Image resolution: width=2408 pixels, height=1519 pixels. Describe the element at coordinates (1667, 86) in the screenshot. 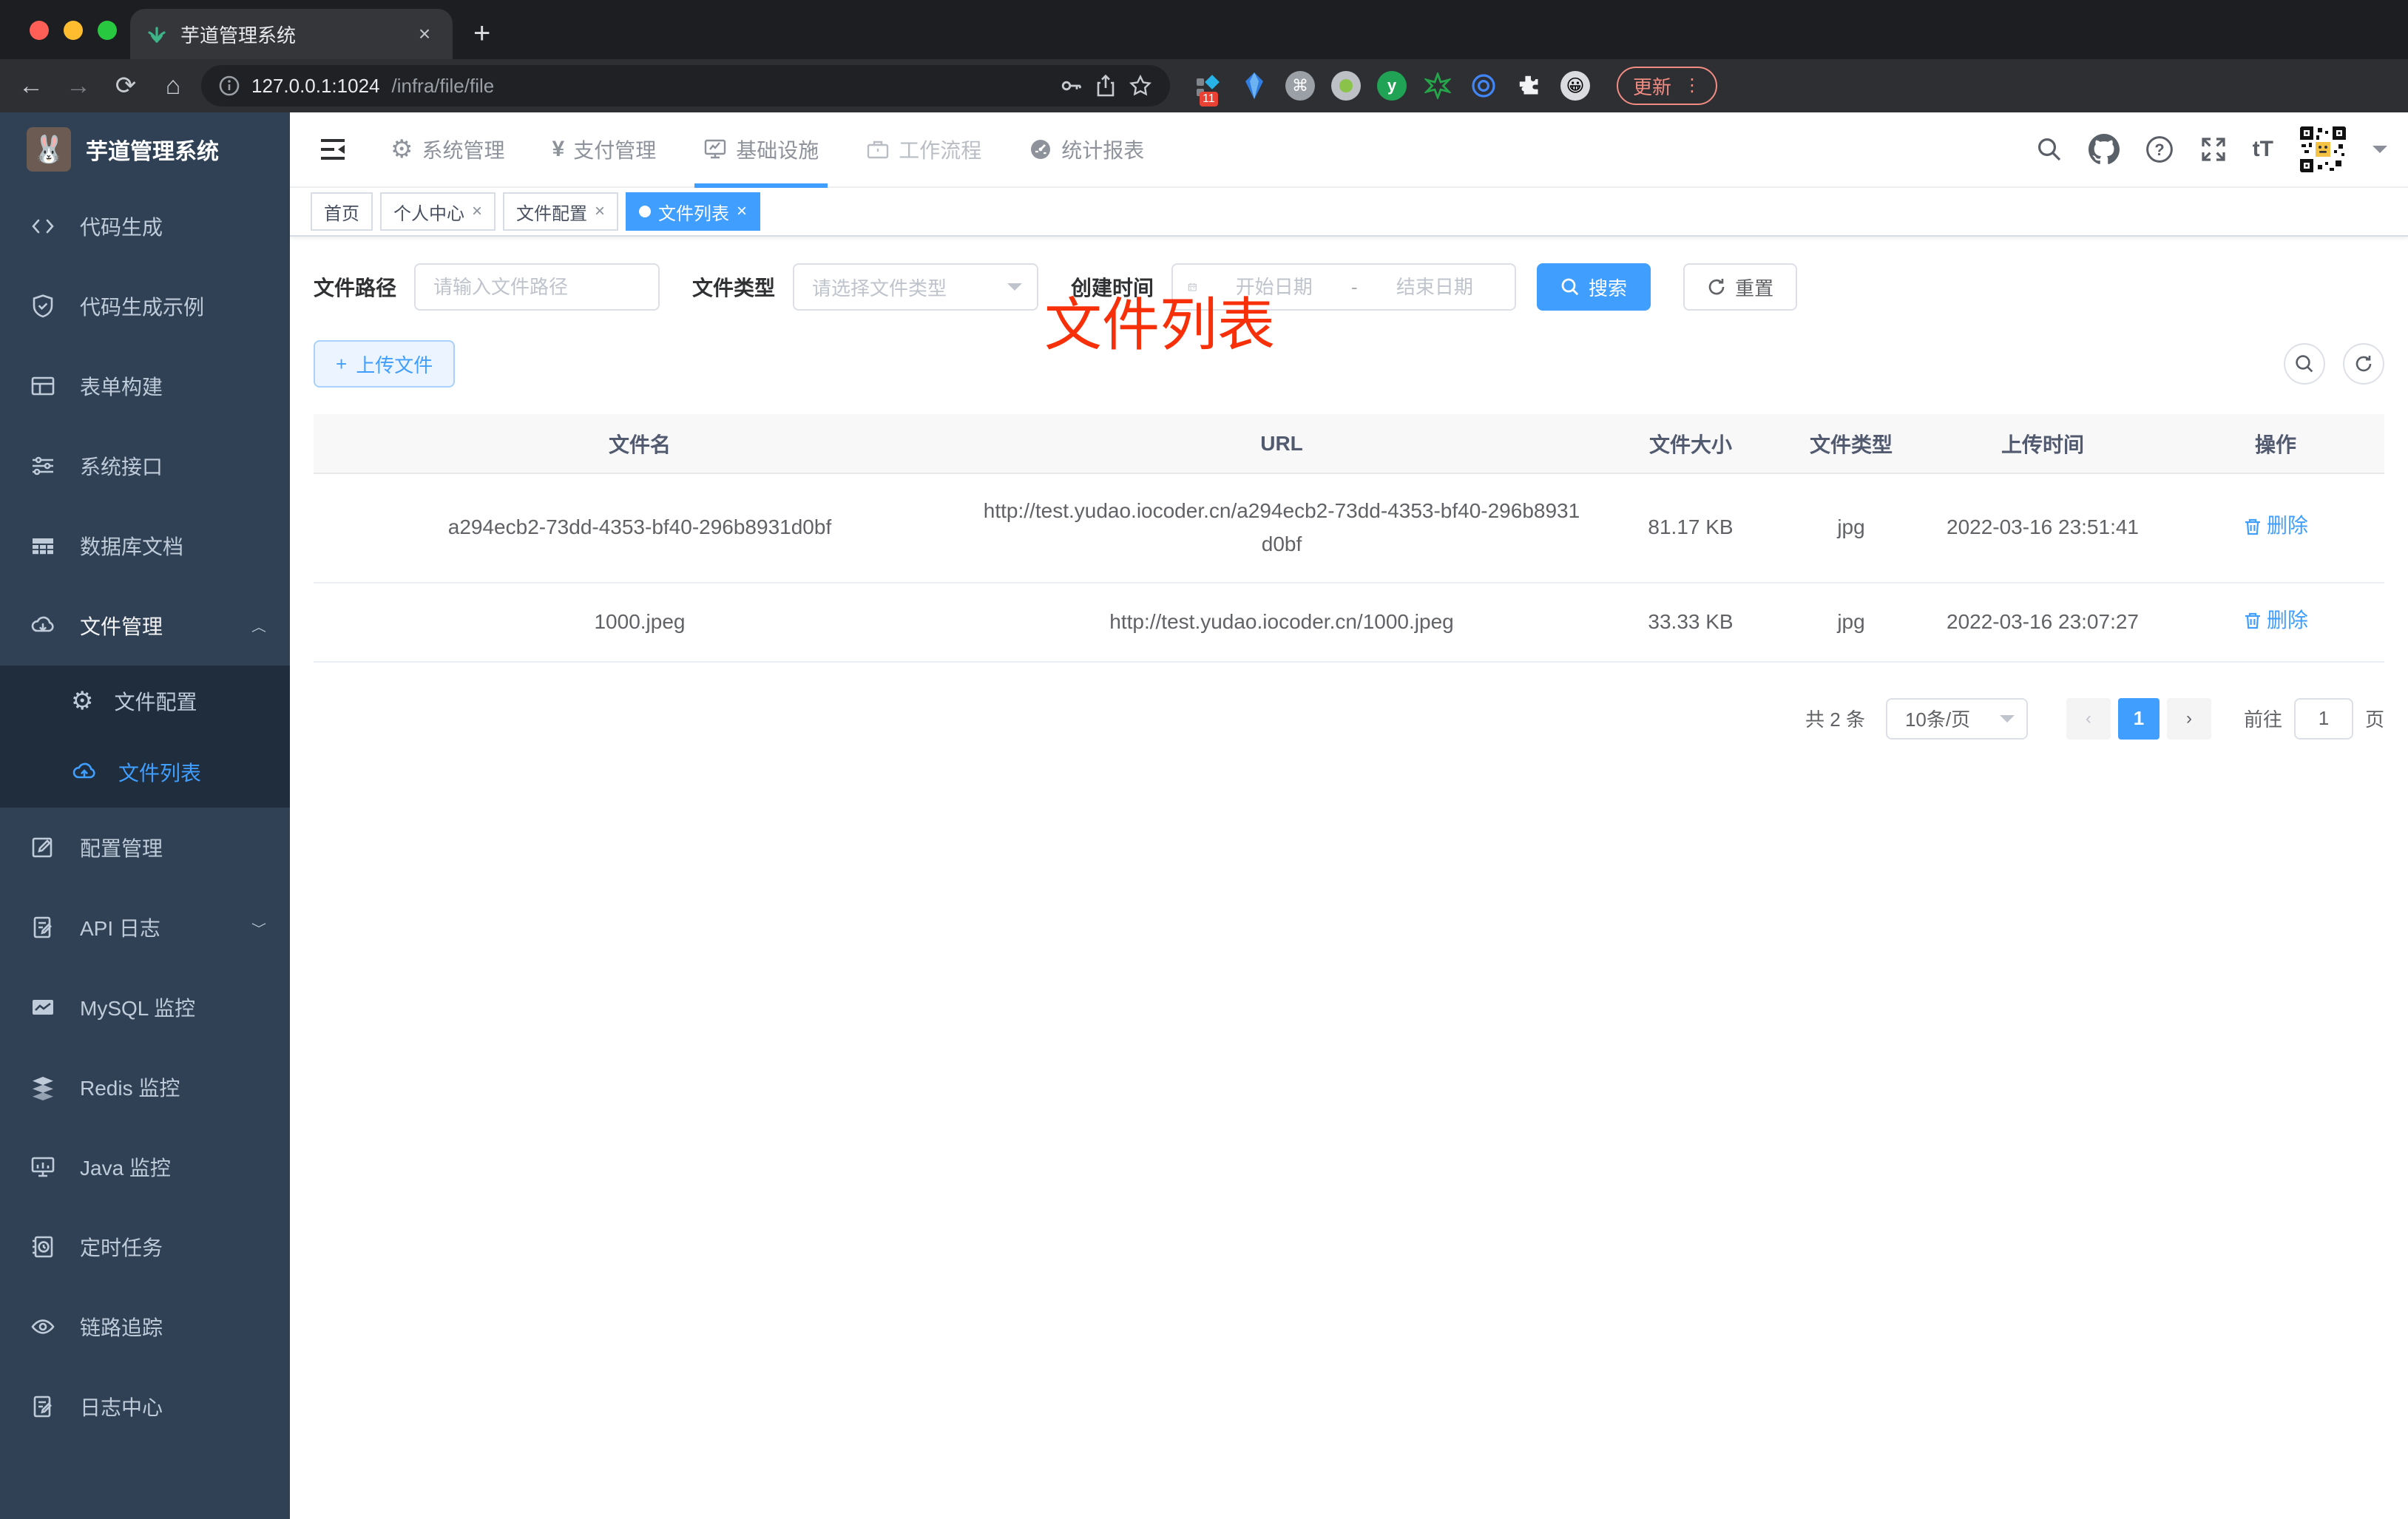

I see `browser-update-button: 更新 ⋮` at that location.